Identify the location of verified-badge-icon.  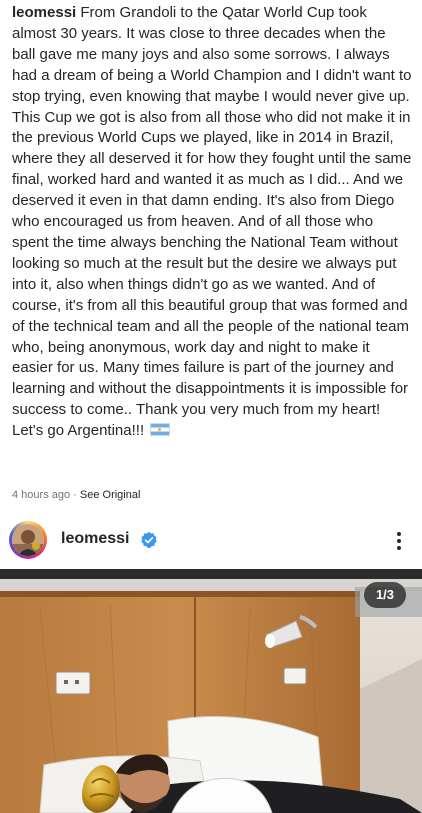
(149, 540).